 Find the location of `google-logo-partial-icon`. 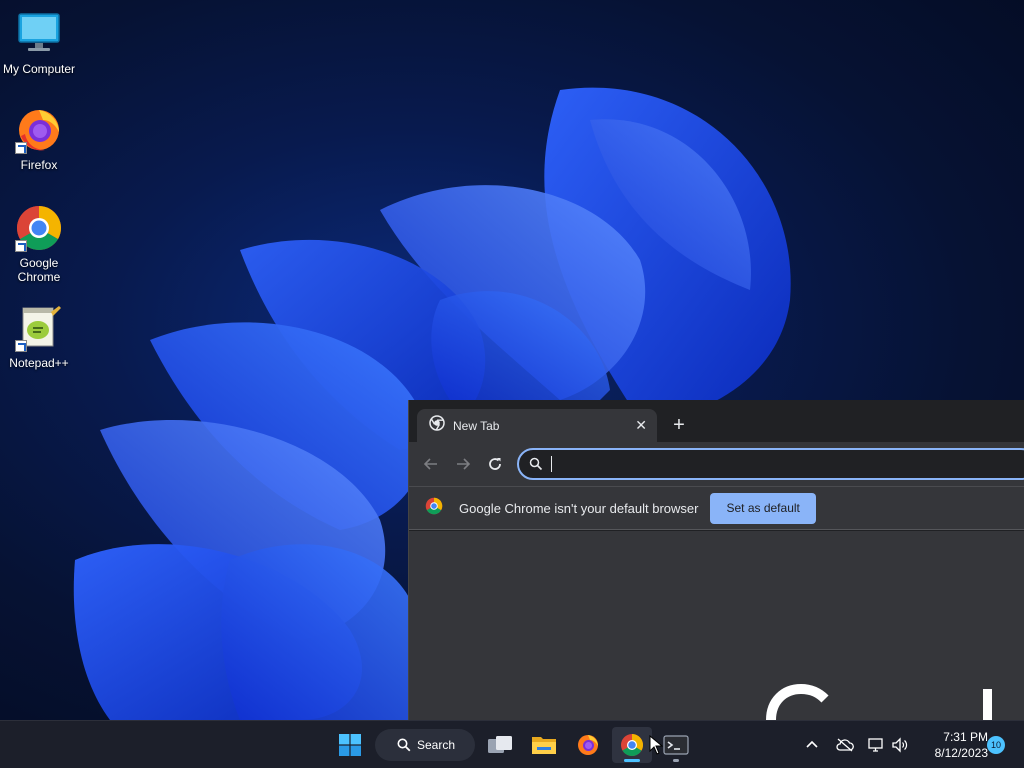

google-logo-partial-icon is located at coordinates (879, 701).